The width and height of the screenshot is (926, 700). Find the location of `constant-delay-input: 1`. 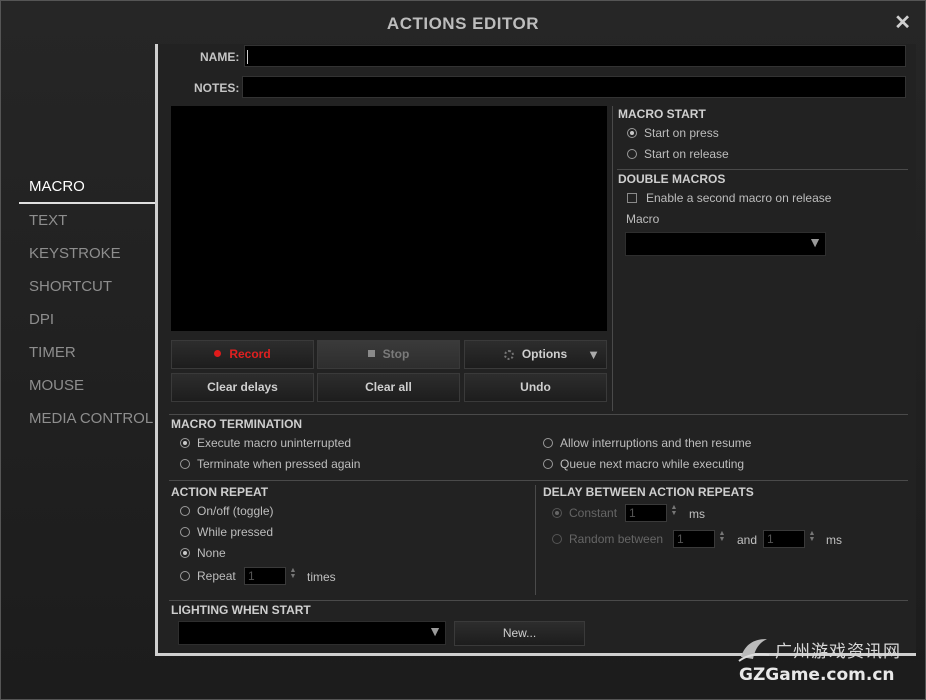

constant-delay-input: 1 is located at coordinates (646, 513).